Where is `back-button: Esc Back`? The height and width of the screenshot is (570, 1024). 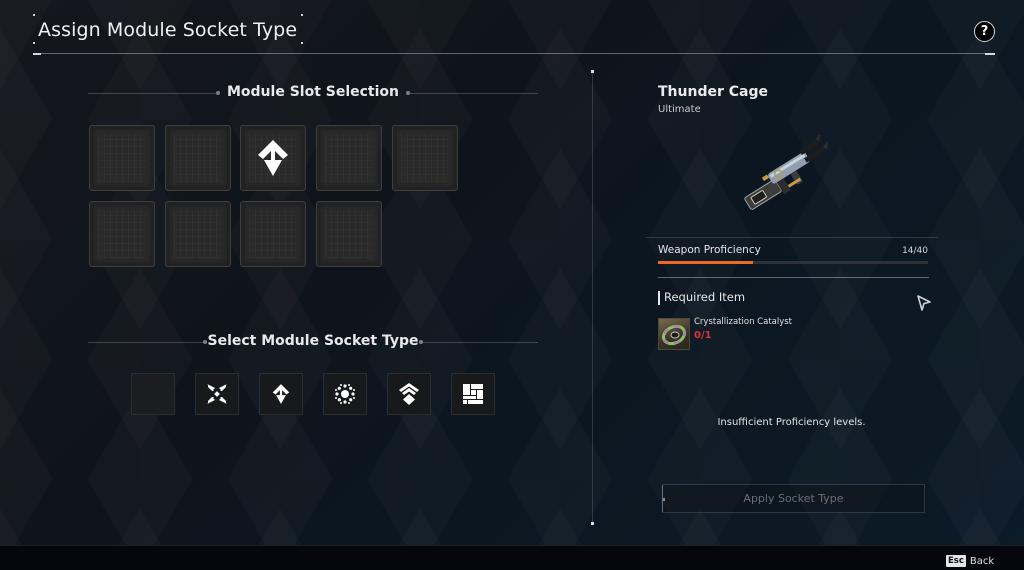
back-button: Esc Back is located at coordinates (970, 561).